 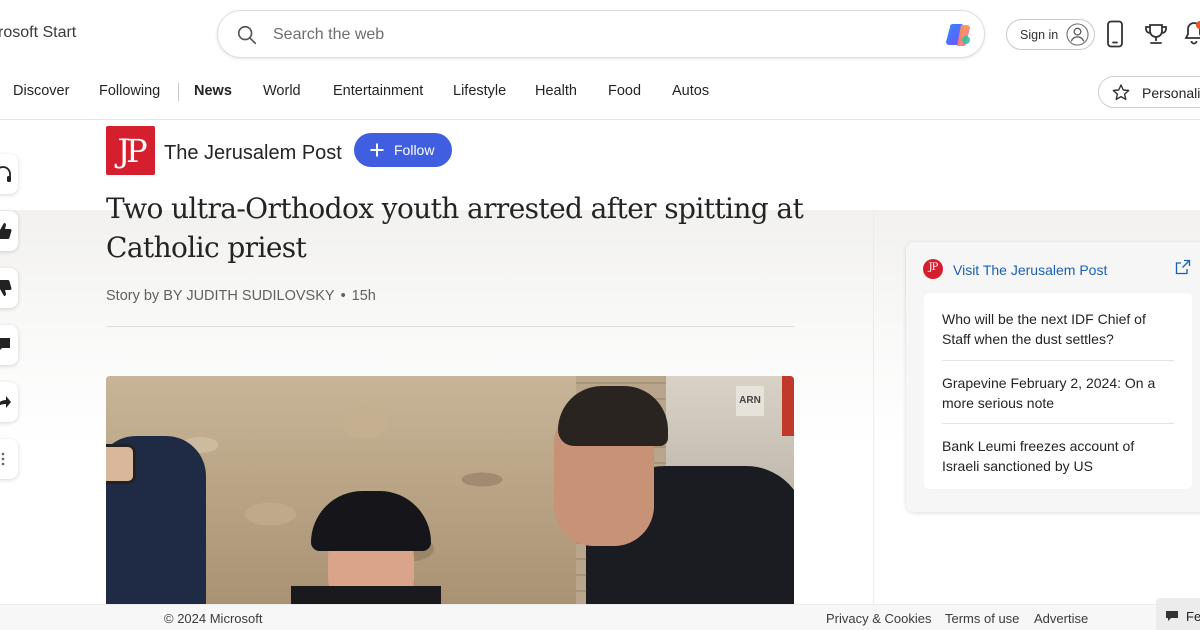 I want to click on personalize-button: Personaliz, so click(x=1149, y=92).